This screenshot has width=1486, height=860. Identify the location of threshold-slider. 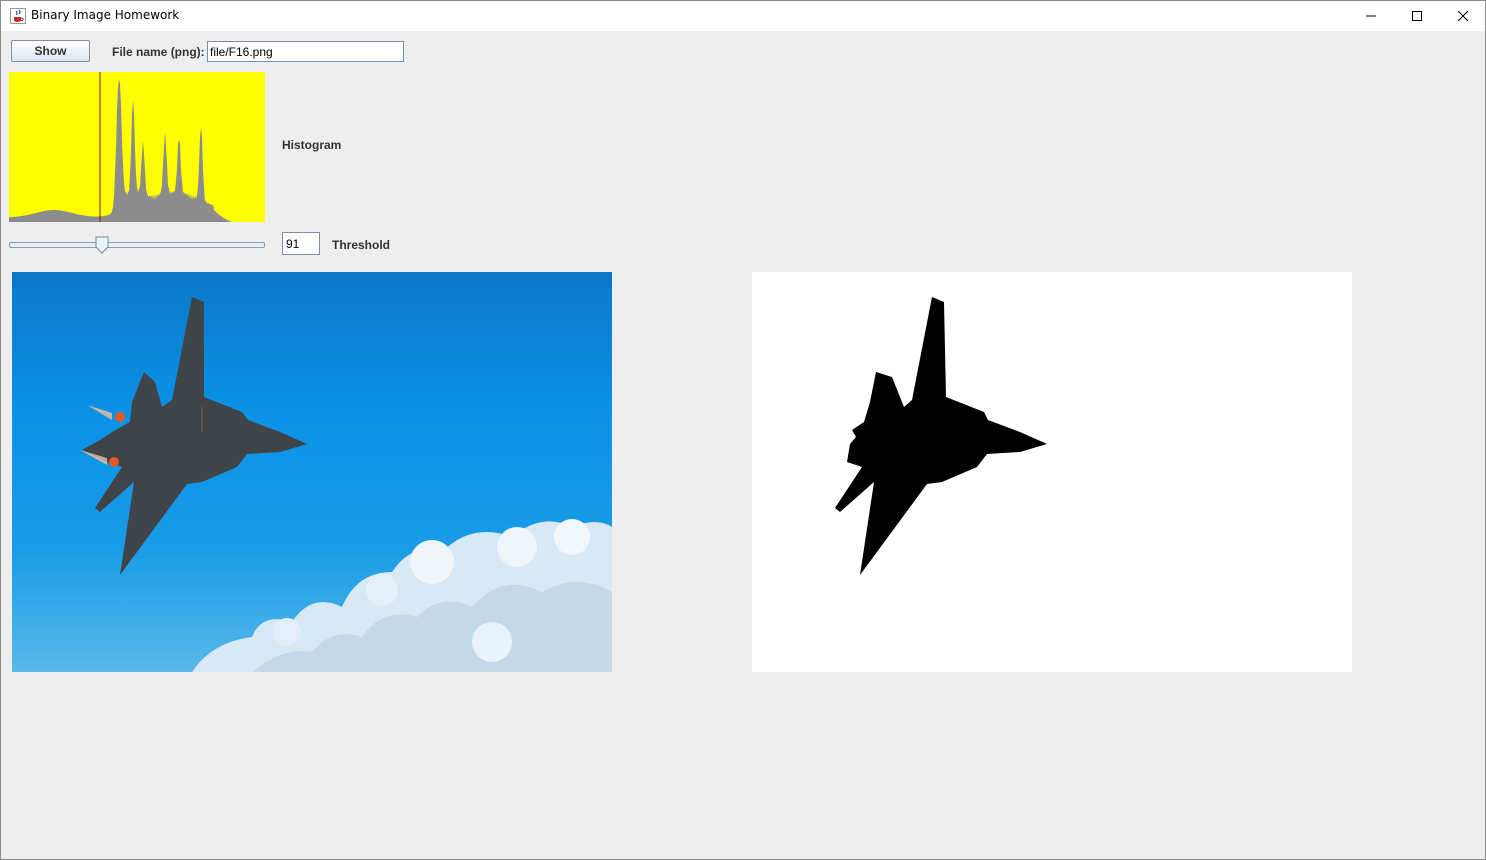
(137, 244).